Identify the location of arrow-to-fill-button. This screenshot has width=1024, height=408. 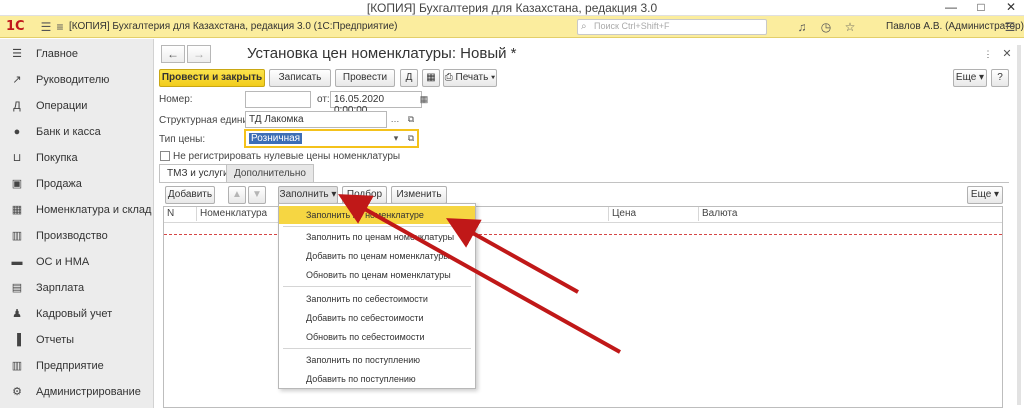
(479, 274).